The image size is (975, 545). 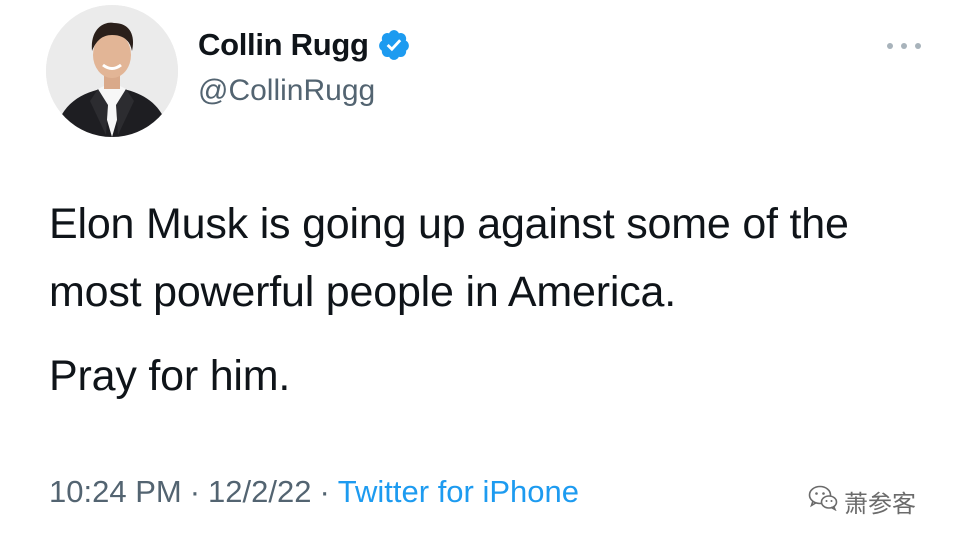 I want to click on author-handle: @CollinRugg, so click(x=286, y=91).